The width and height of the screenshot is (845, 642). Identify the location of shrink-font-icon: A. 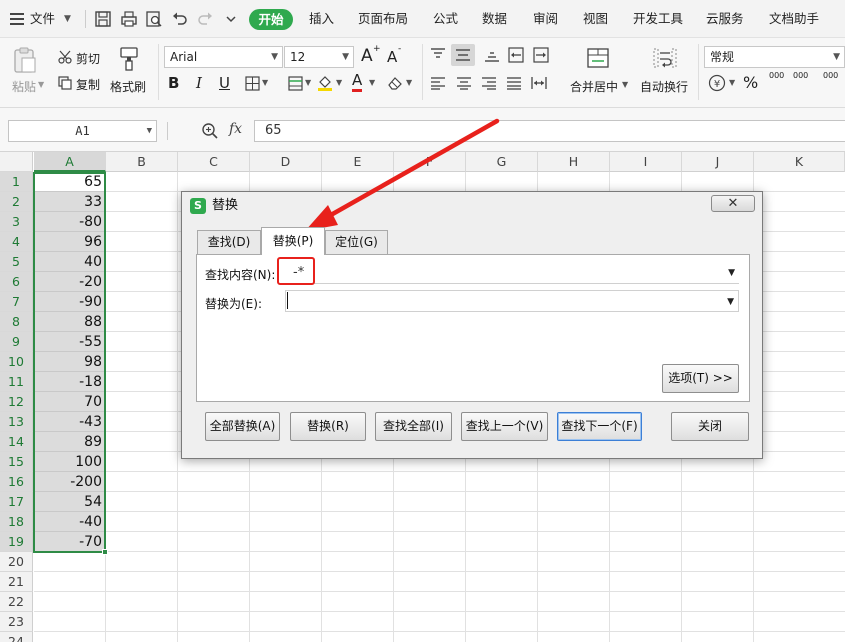
(392, 57).